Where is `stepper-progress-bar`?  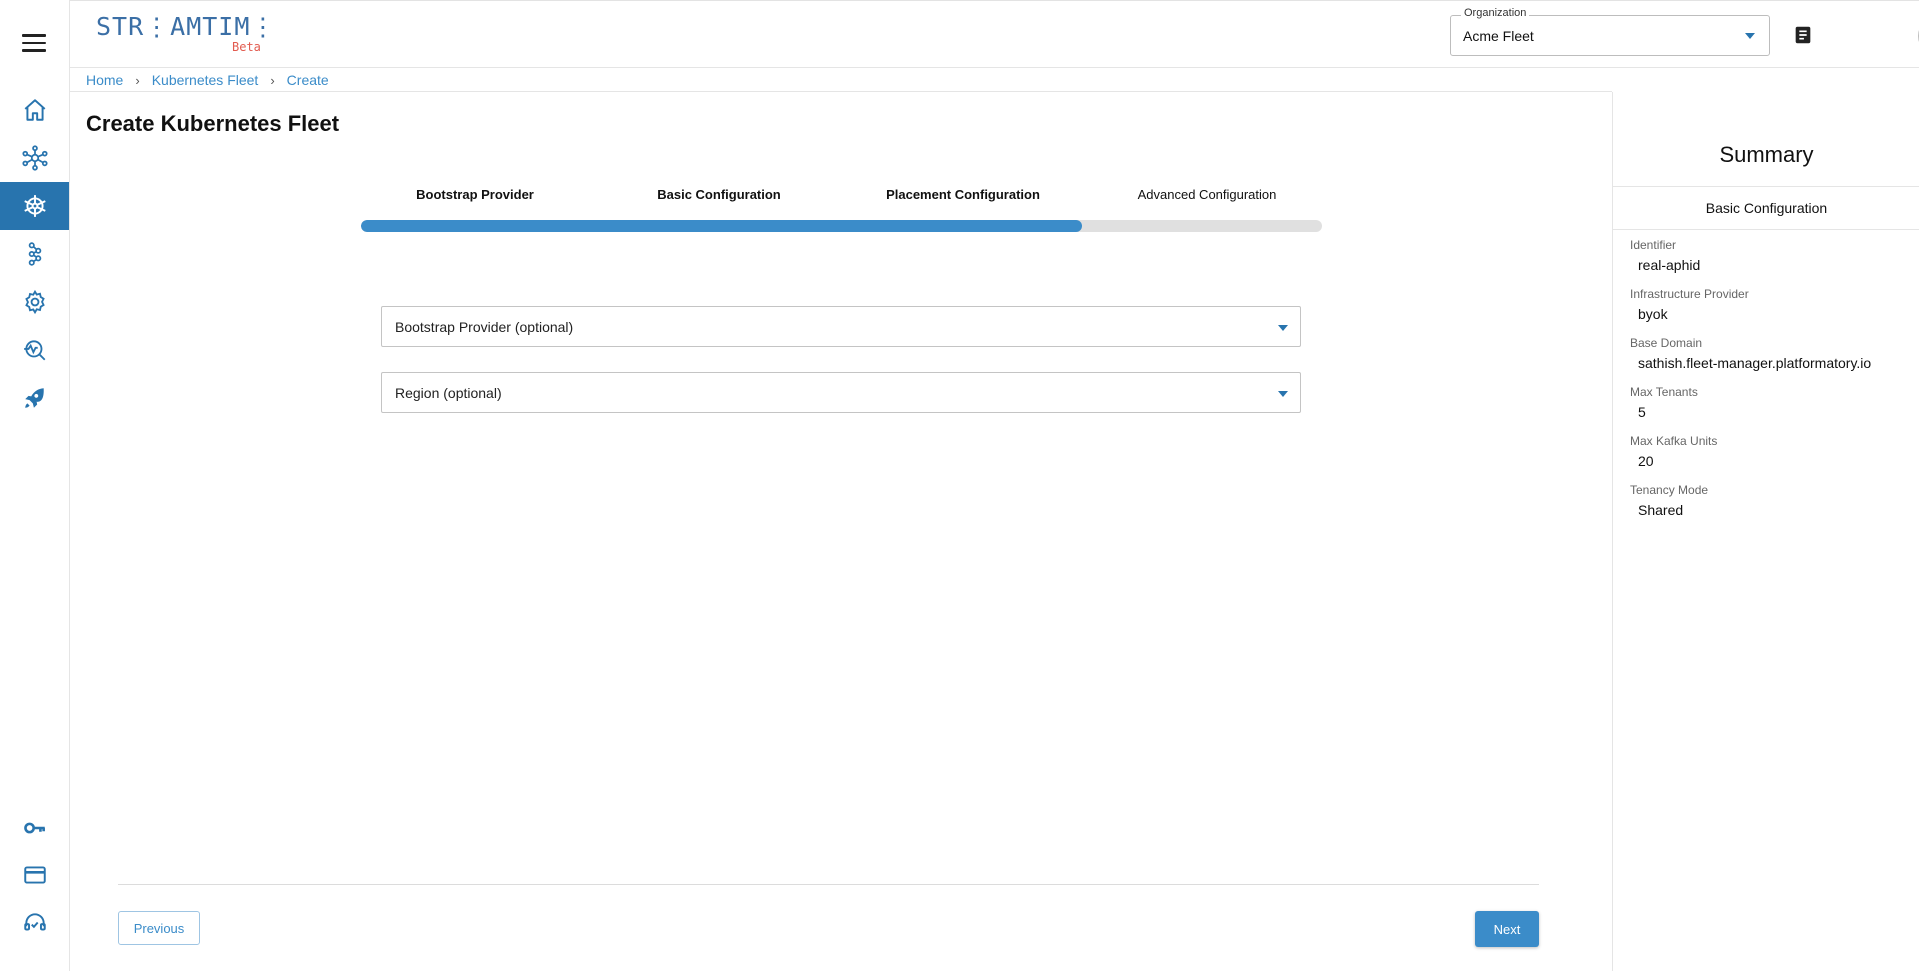 stepper-progress-bar is located at coordinates (841, 226).